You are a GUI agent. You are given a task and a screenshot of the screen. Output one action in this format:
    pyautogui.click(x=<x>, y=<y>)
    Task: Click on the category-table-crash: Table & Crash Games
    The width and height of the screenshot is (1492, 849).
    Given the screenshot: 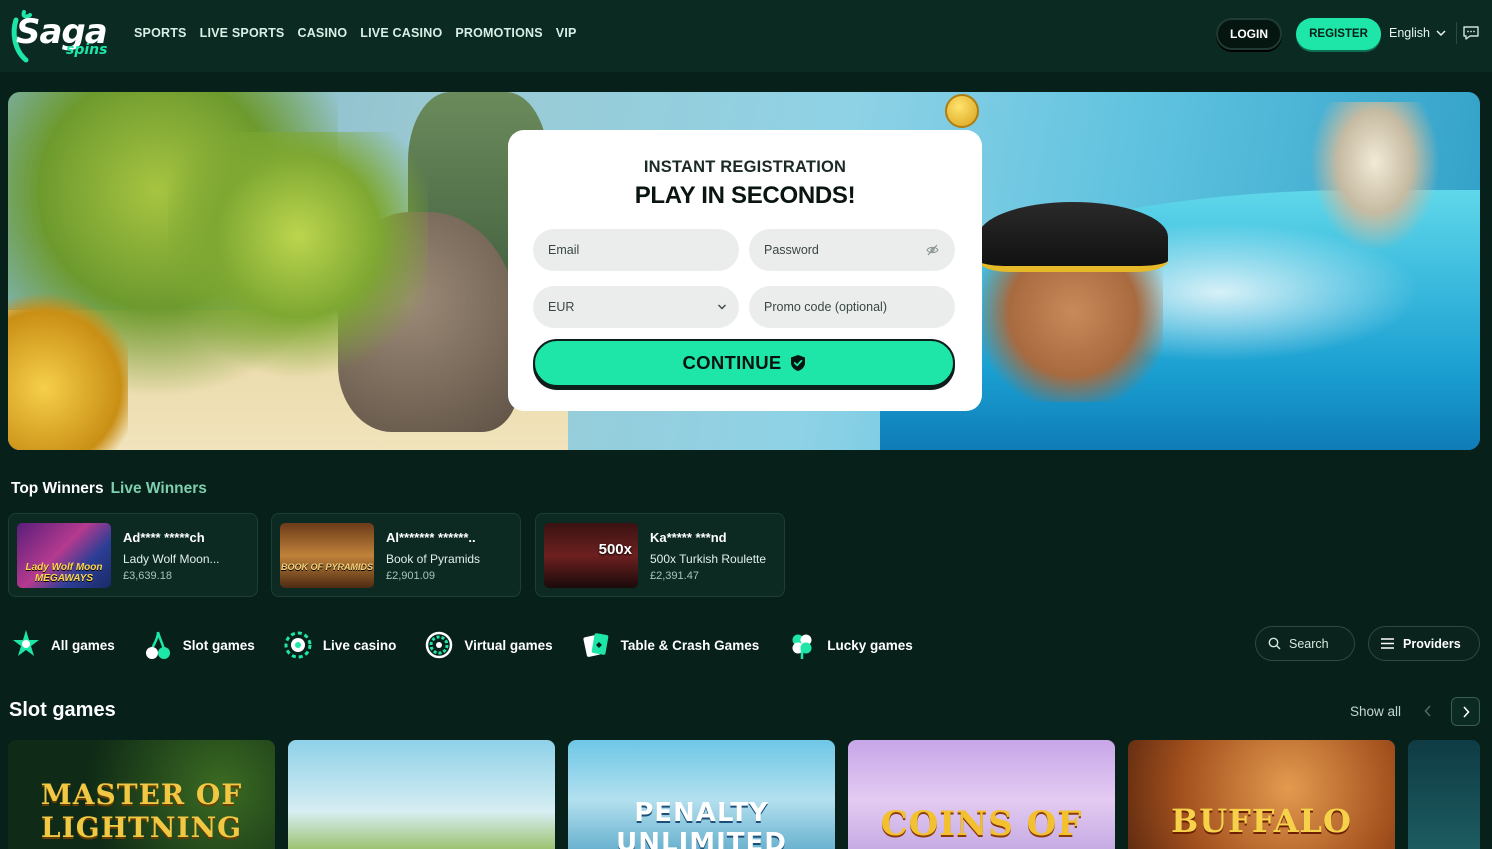 What is the action you would take?
    pyautogui.click(x=670, y=645)
    